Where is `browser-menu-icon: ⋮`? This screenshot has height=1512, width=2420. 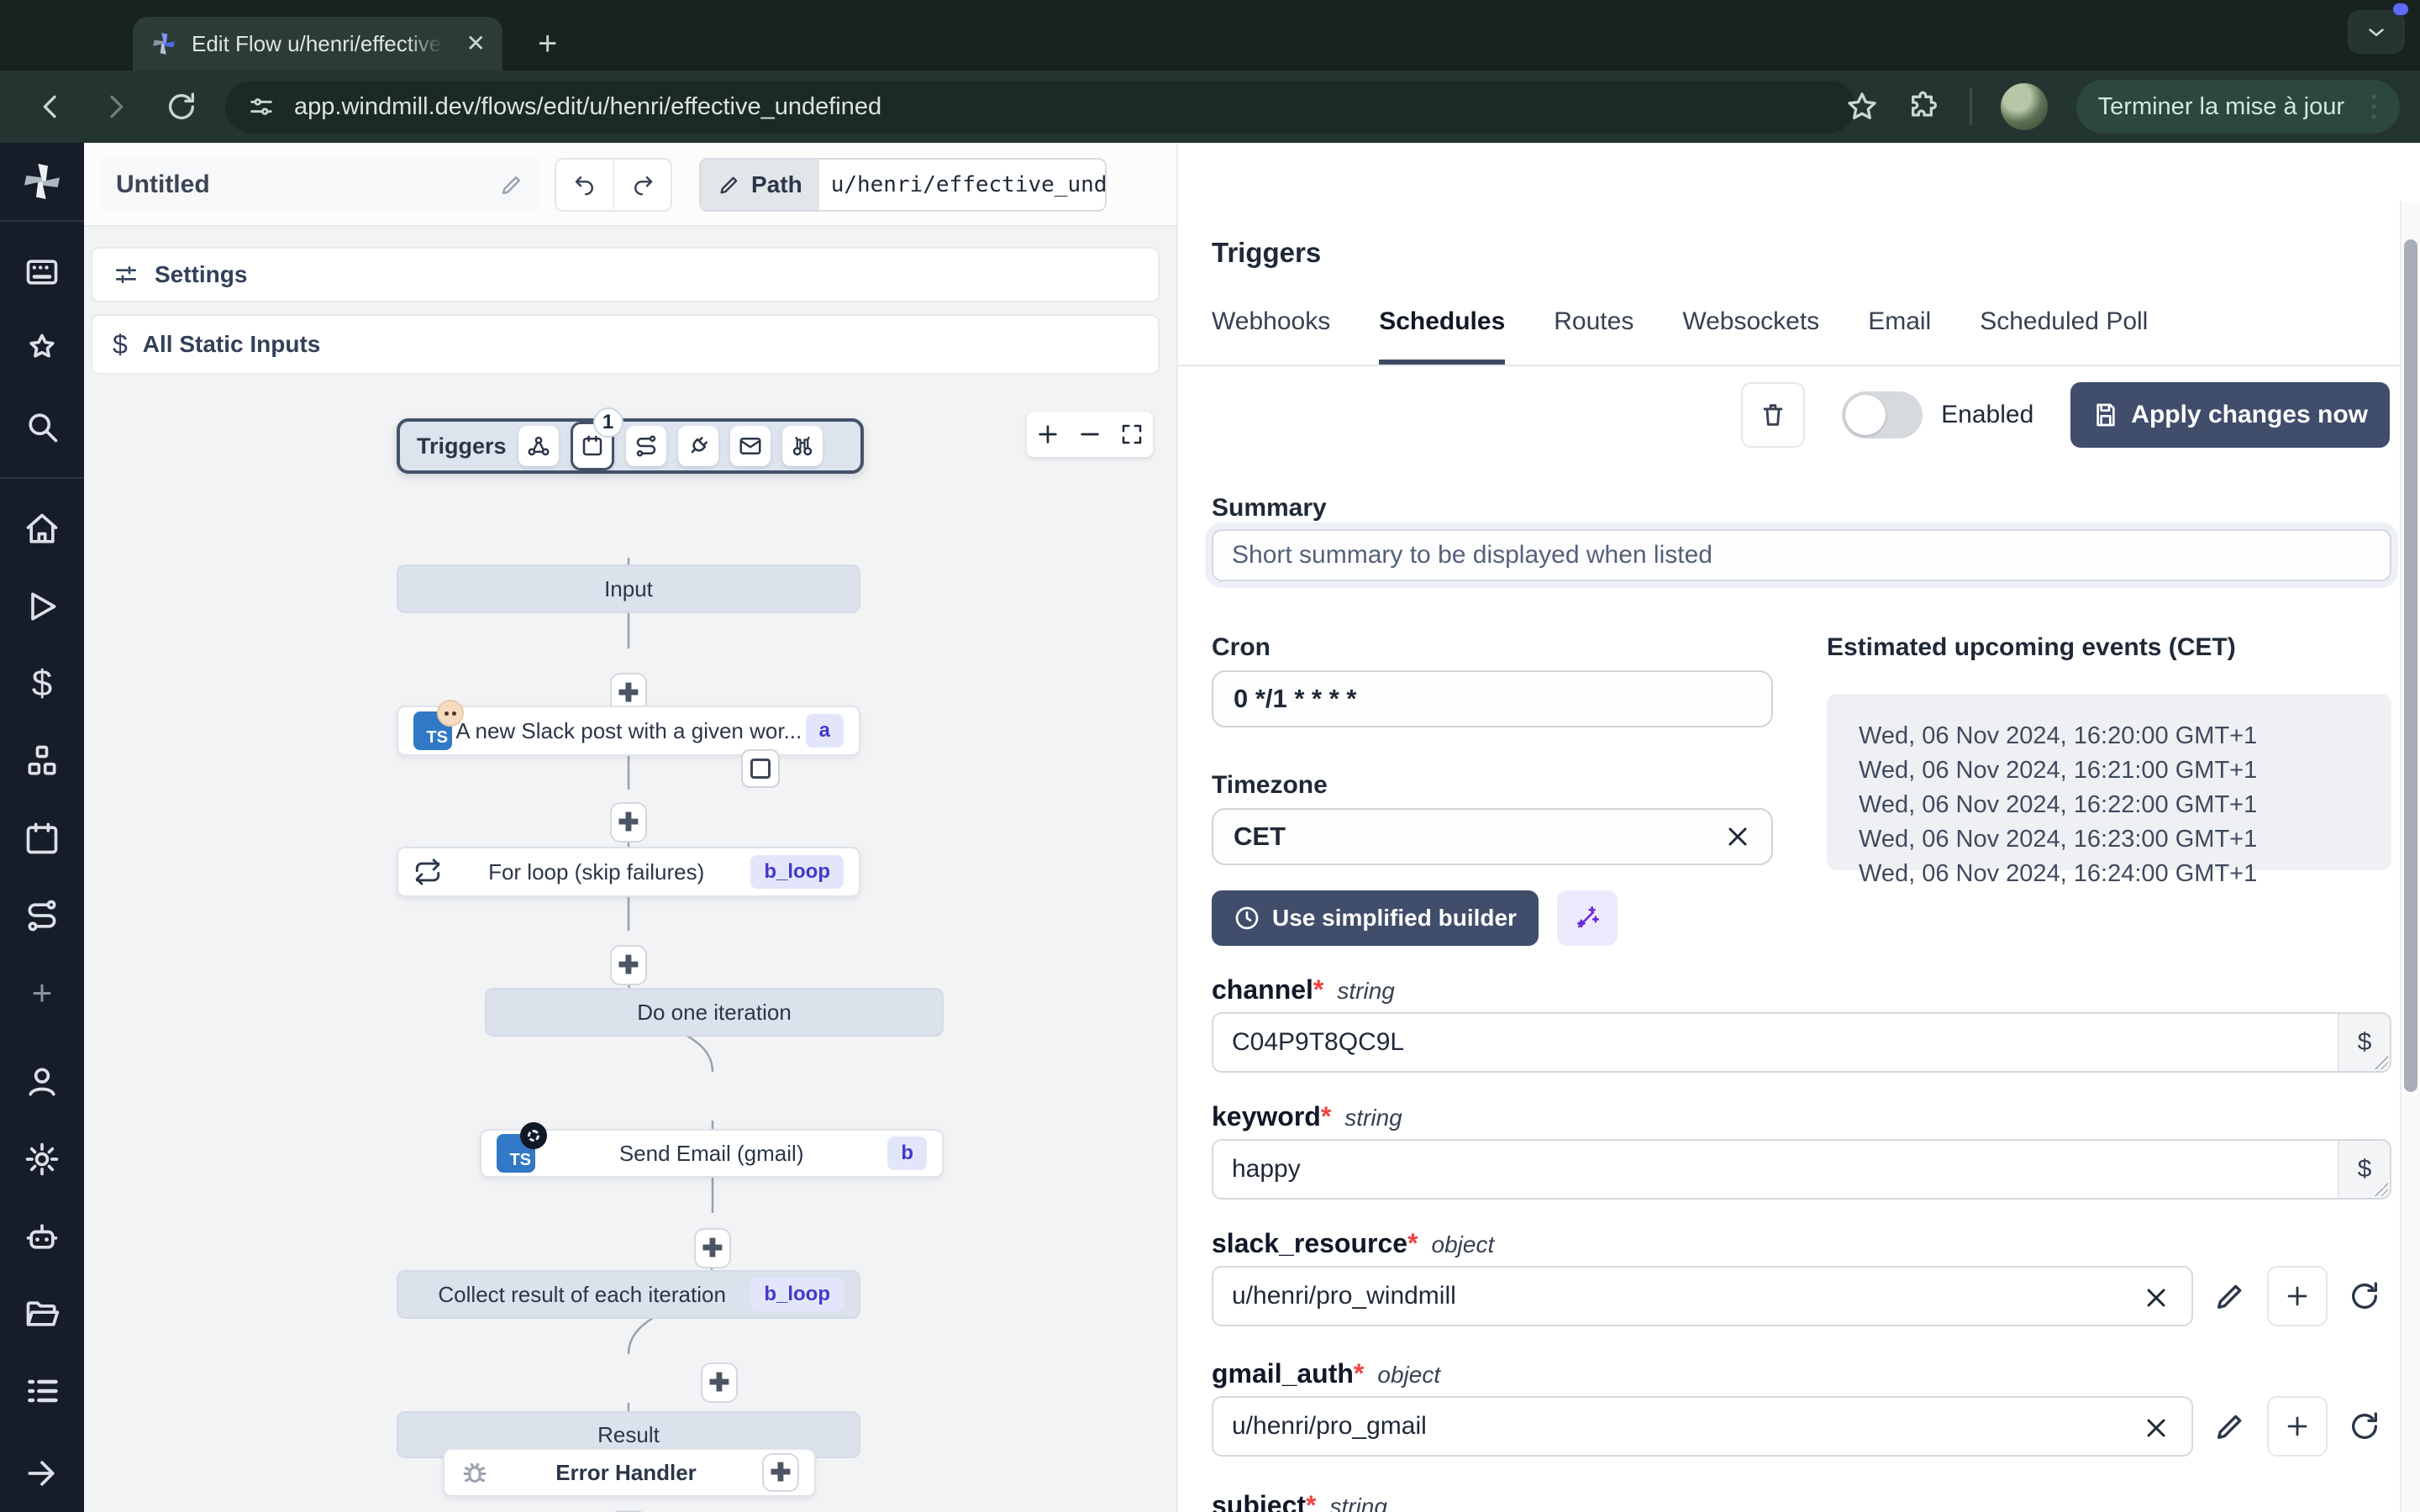 browser-menu-icon: ⋮ is located at coordinates (2374, 106).